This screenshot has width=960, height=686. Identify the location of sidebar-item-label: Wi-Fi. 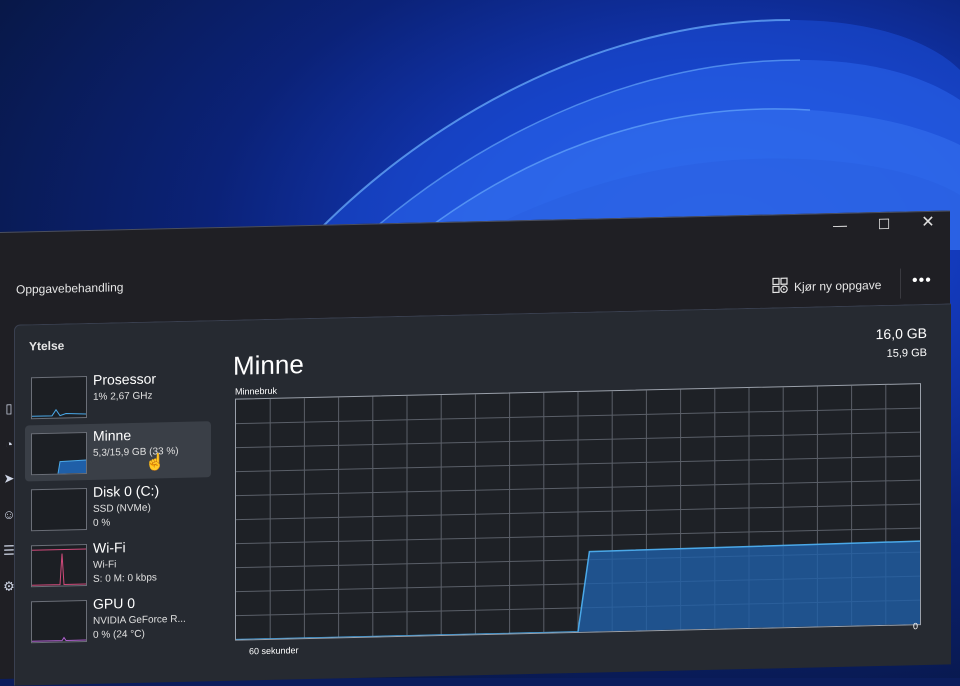
(109, 547).